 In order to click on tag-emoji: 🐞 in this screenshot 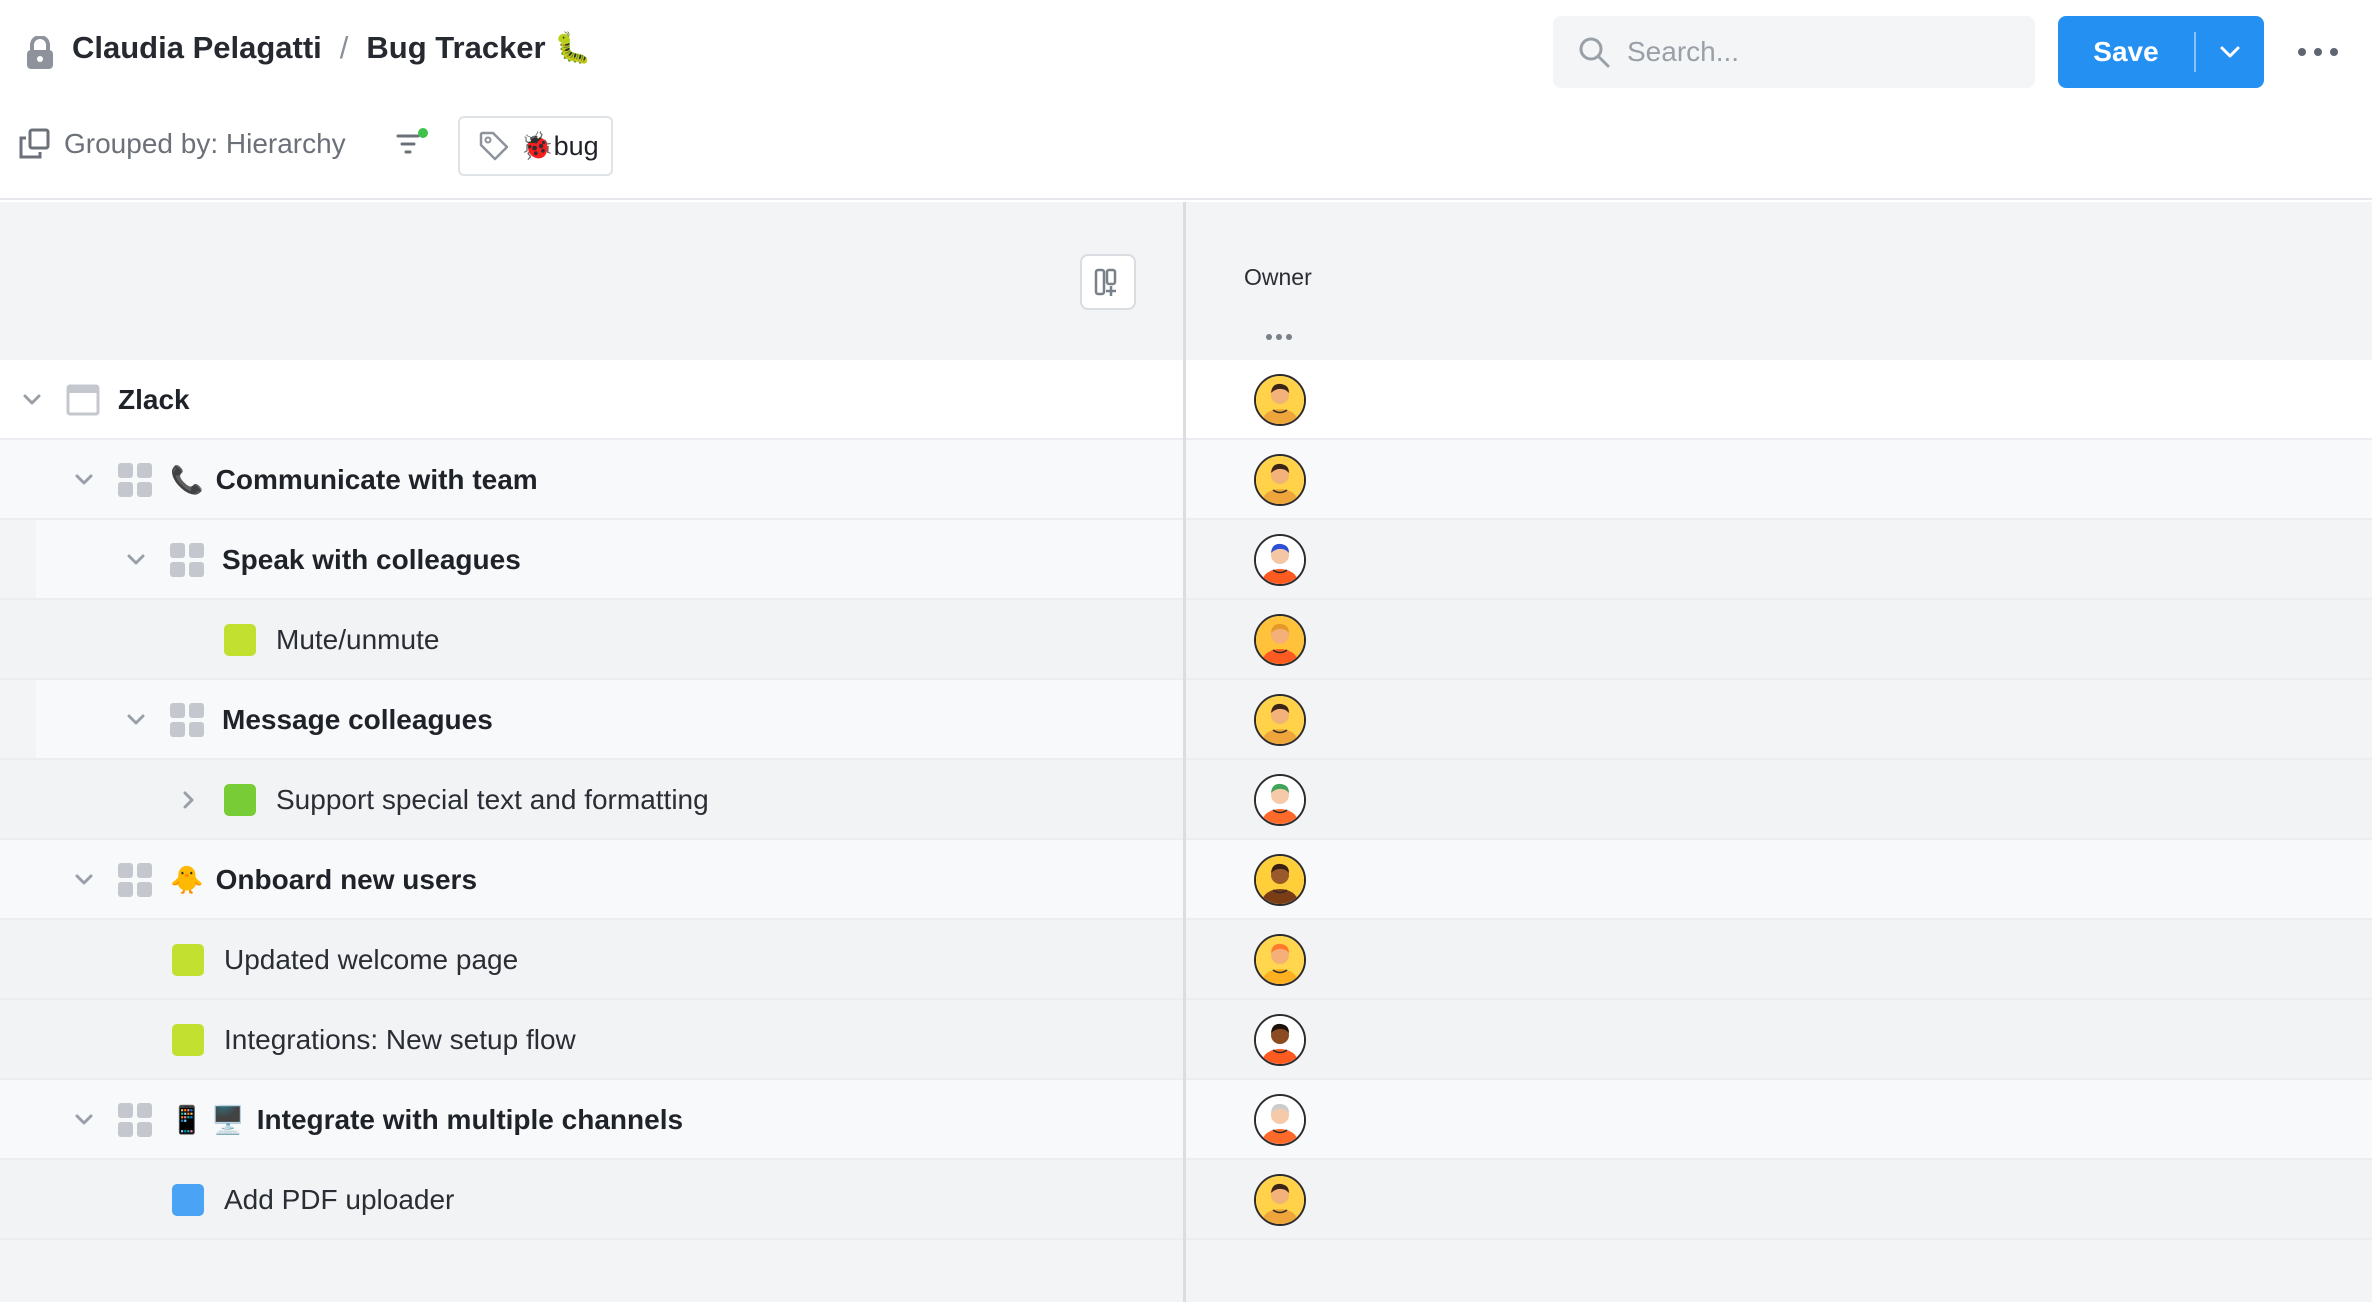, I will do `click(537, 146)`.